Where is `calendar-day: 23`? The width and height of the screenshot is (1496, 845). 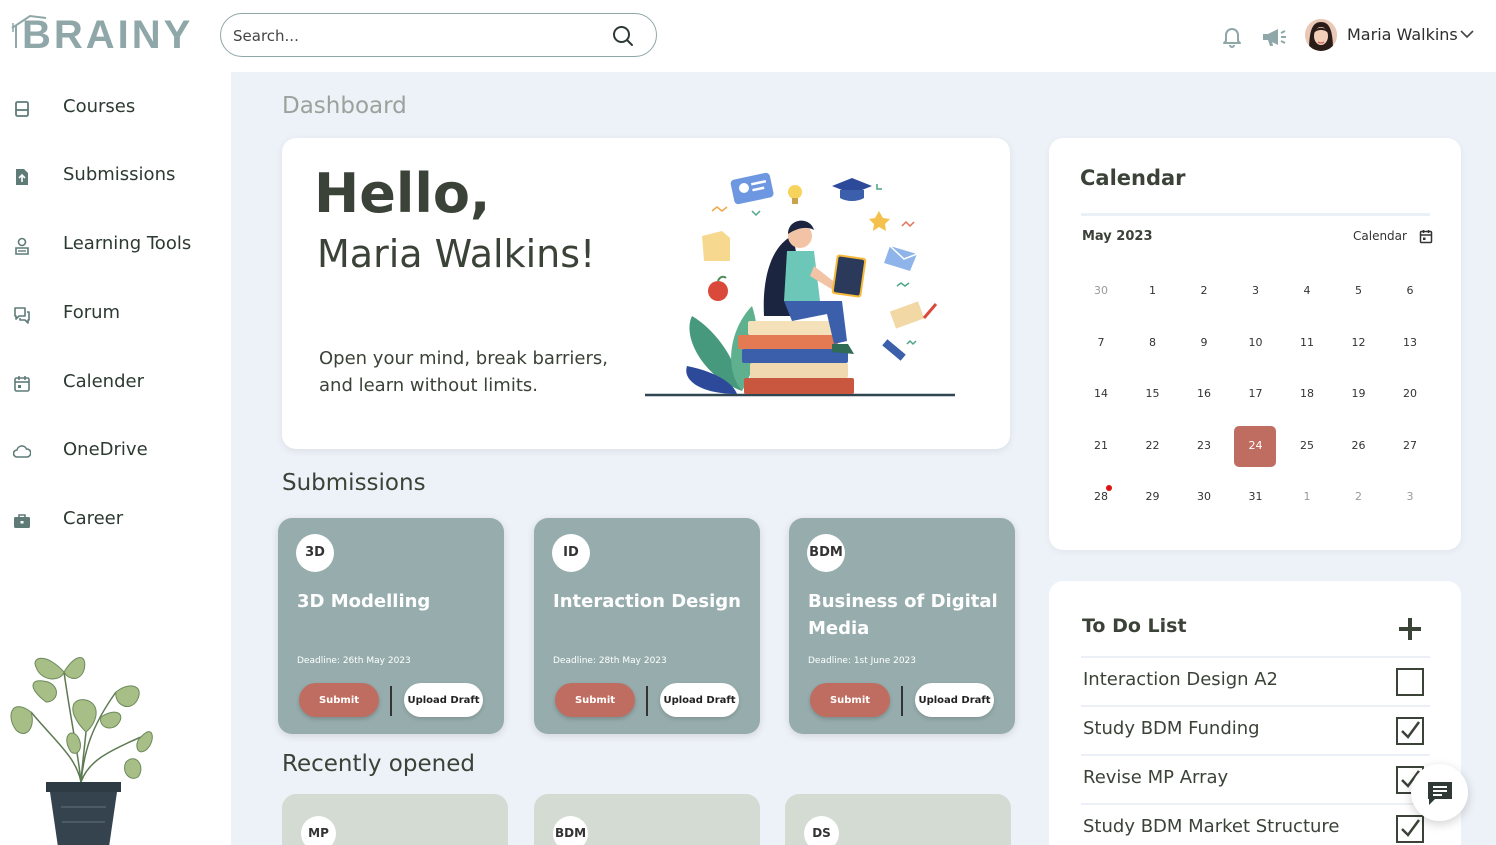
calendar-day: 23 is located at coordinates (1204, 445).